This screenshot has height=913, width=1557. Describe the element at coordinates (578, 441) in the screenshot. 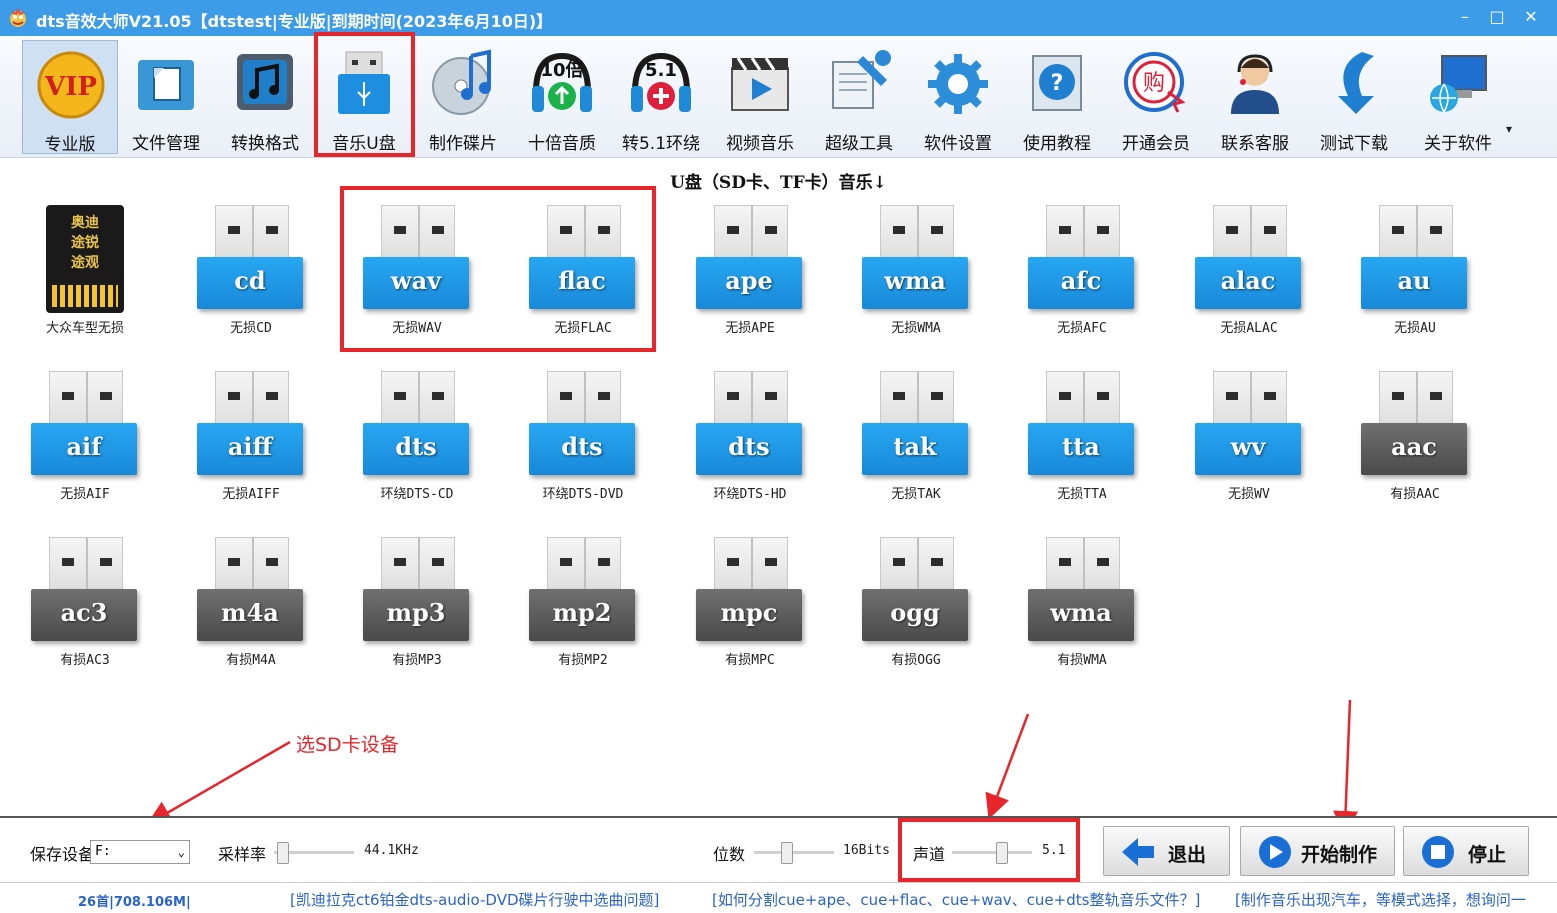

I see `format-tile-dts: dts 环绕DTS-DVD` at that location.